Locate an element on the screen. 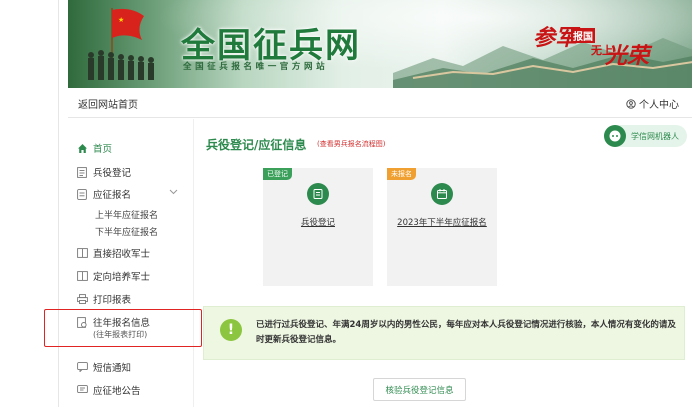  robot-label: 学信网机器人 is located at coordinates (655, 136).